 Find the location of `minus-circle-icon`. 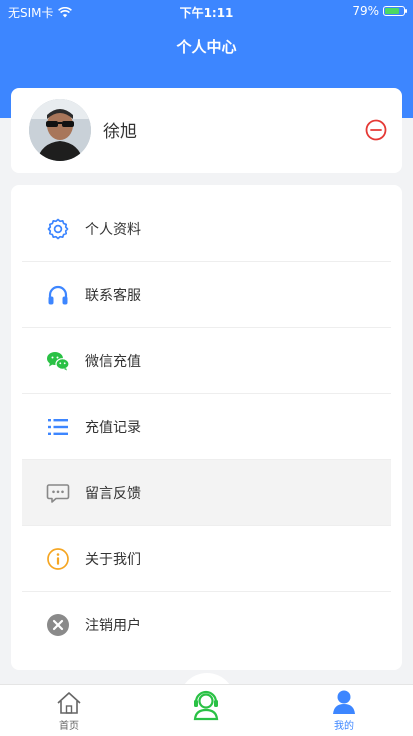

minus-circle-icon is located at coordinates (376, 130).